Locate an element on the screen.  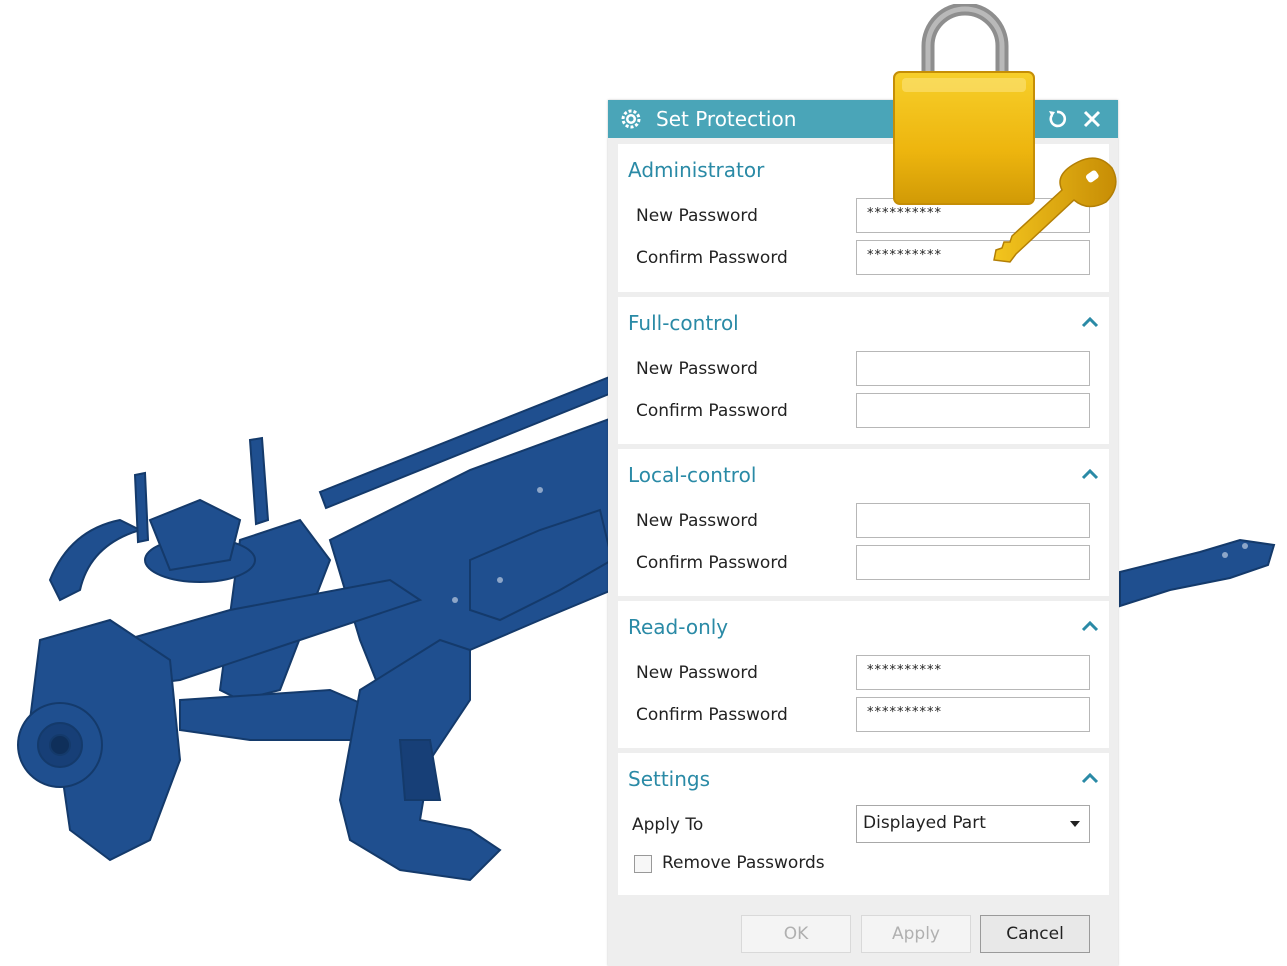
administrator-confirm-password-label: Confirm Password is located at coordinates (712, 258).